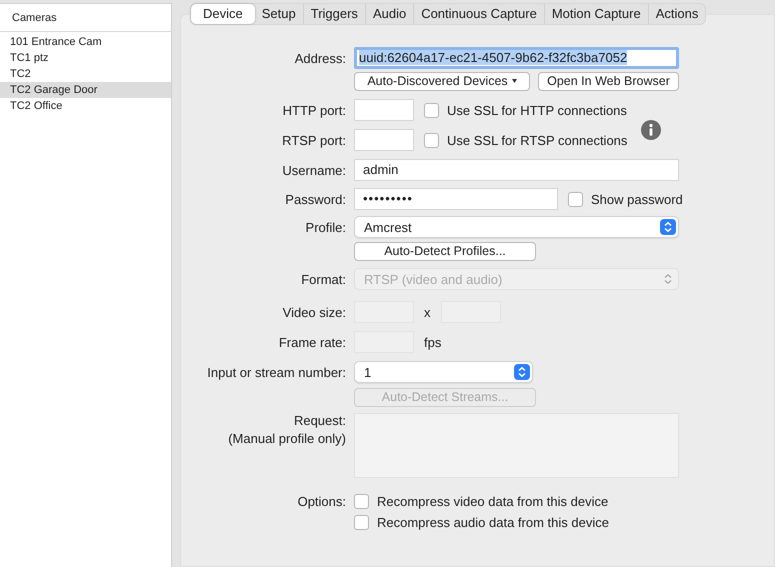  Describe the element at coordinates (313, 140) in the screenshot. I see `field-label: RTSP port:` at that location.